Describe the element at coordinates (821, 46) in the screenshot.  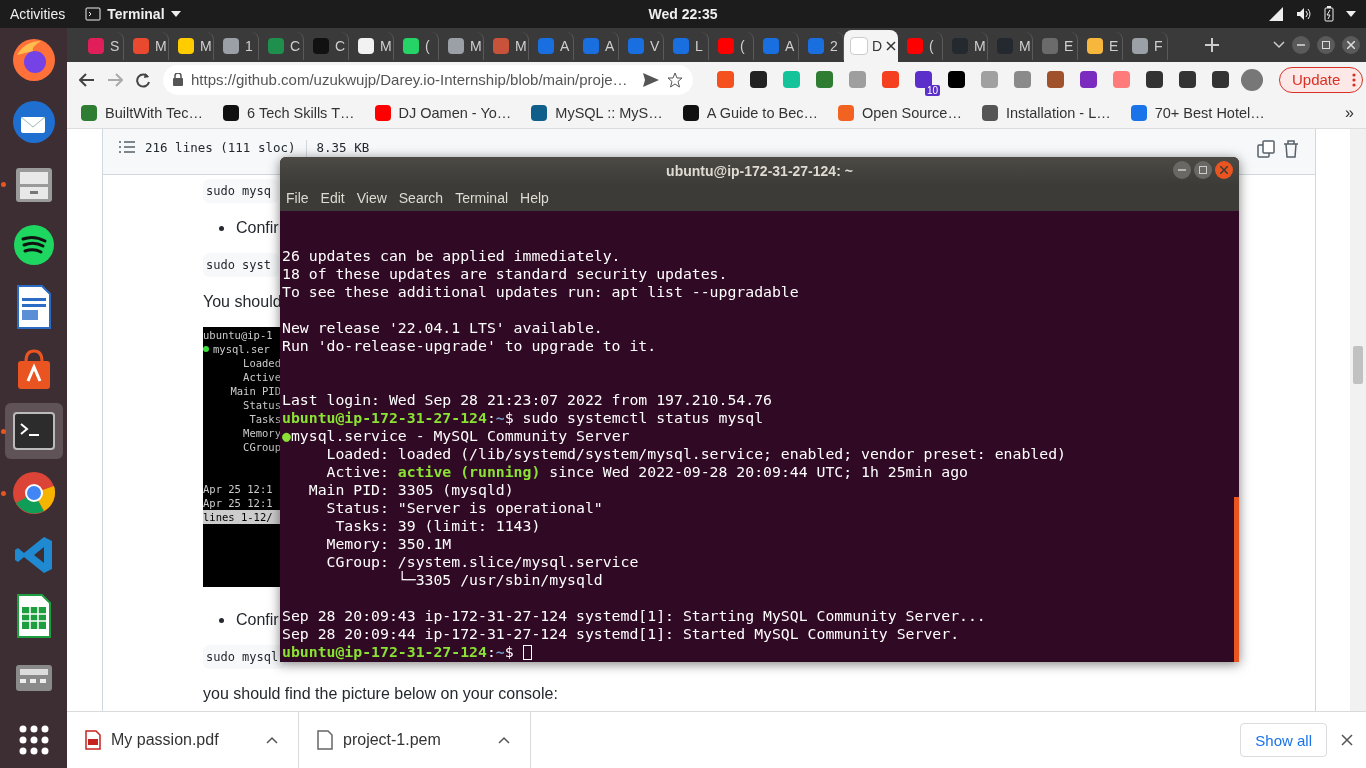
I see `browser-tab: 2` at that location.